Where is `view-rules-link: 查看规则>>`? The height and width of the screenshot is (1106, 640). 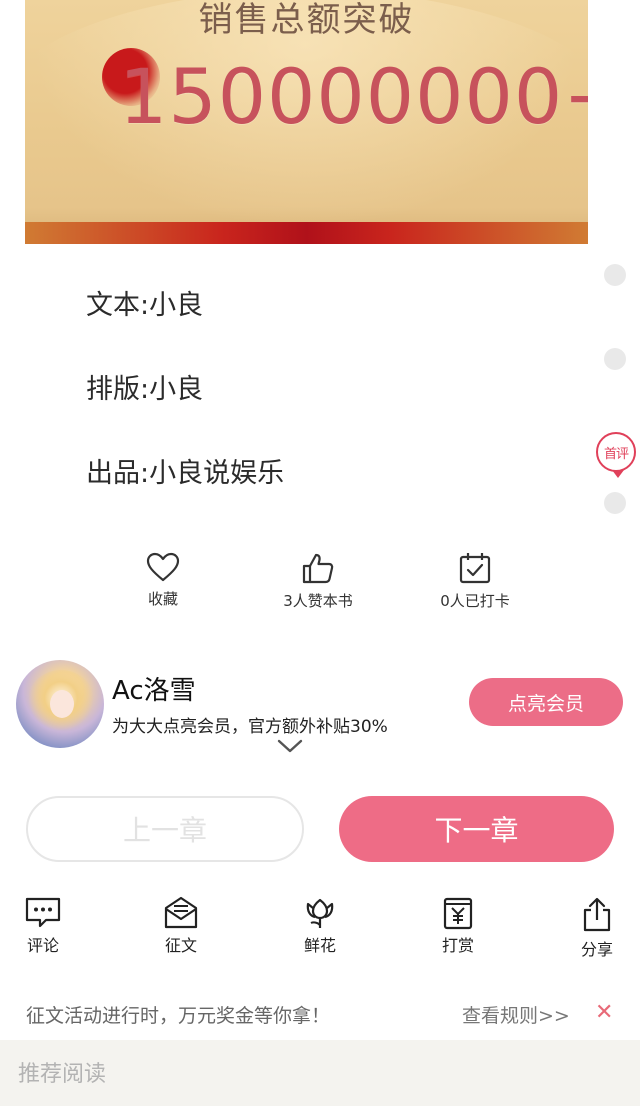 view-rules-link: 查看规则>> is located at coordinates (516, 1014).